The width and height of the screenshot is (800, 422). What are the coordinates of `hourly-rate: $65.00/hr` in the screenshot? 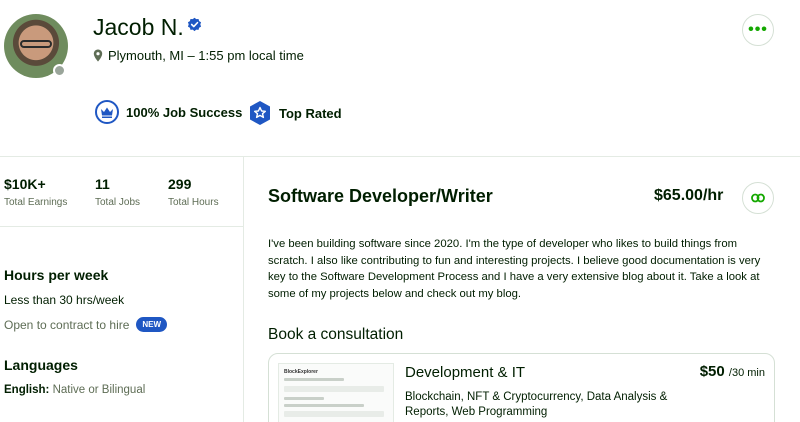 It's located at (689, 195).